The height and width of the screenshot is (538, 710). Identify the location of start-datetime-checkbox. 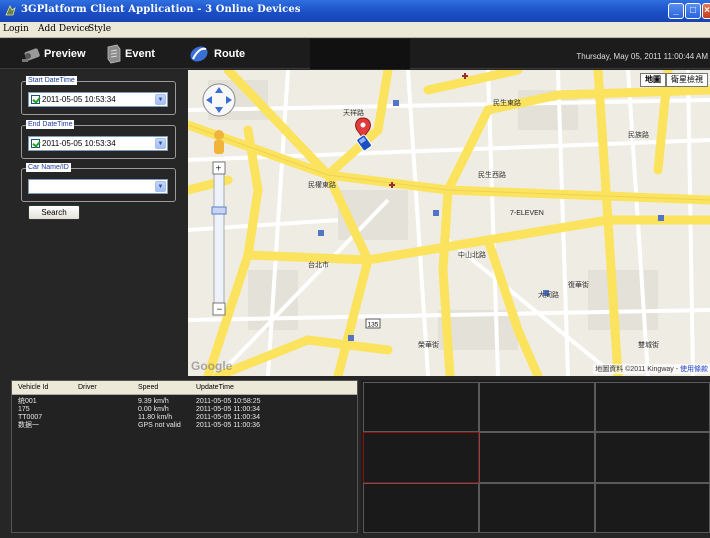
(35, 99).